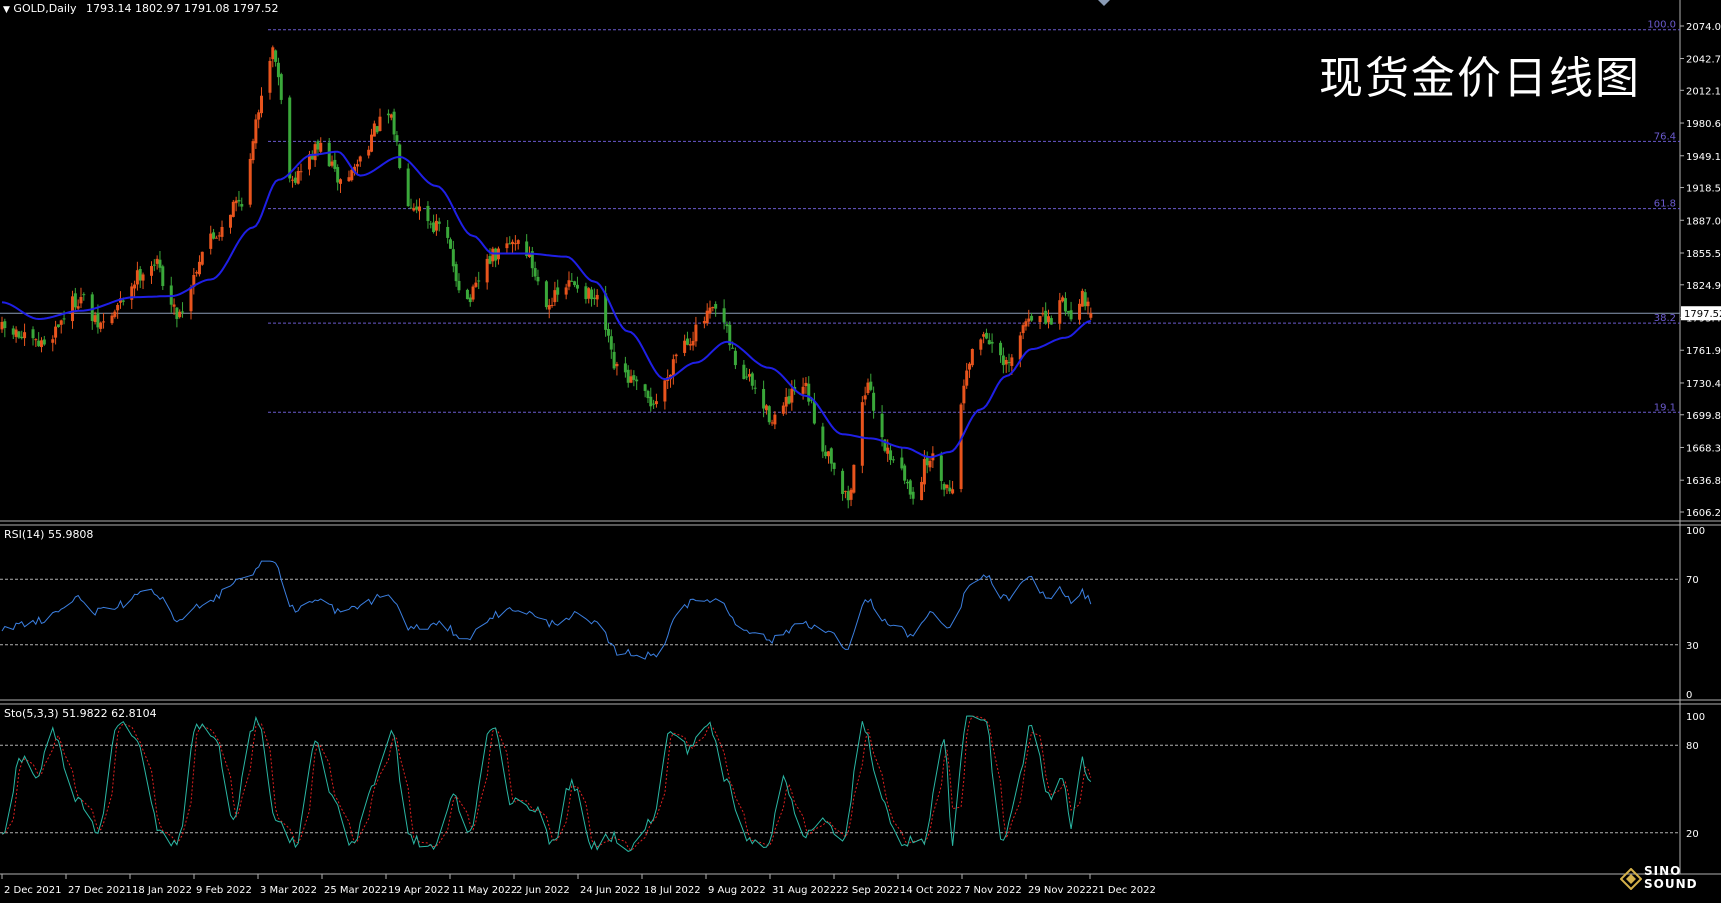 The image size is (1721, 903). I want to click on price-tick-label: 2042.70, so click(1703, 60).